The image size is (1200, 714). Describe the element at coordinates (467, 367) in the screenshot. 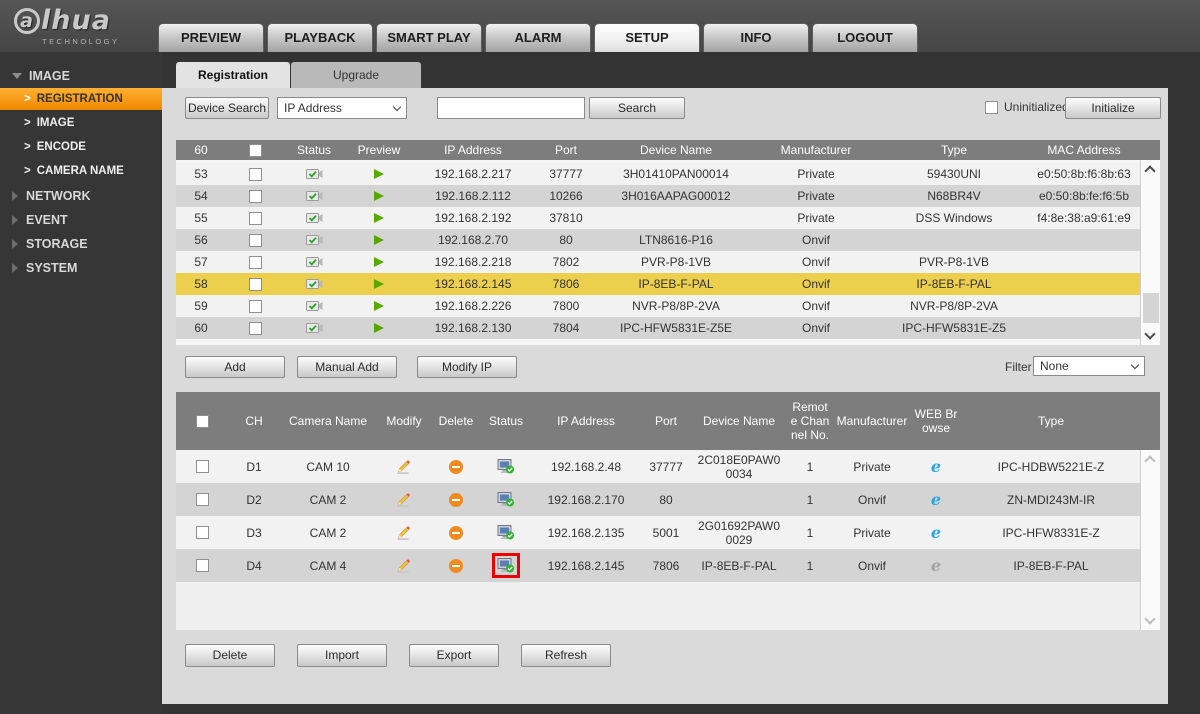

I see `modify-ip-button: Modify IP` at that location.